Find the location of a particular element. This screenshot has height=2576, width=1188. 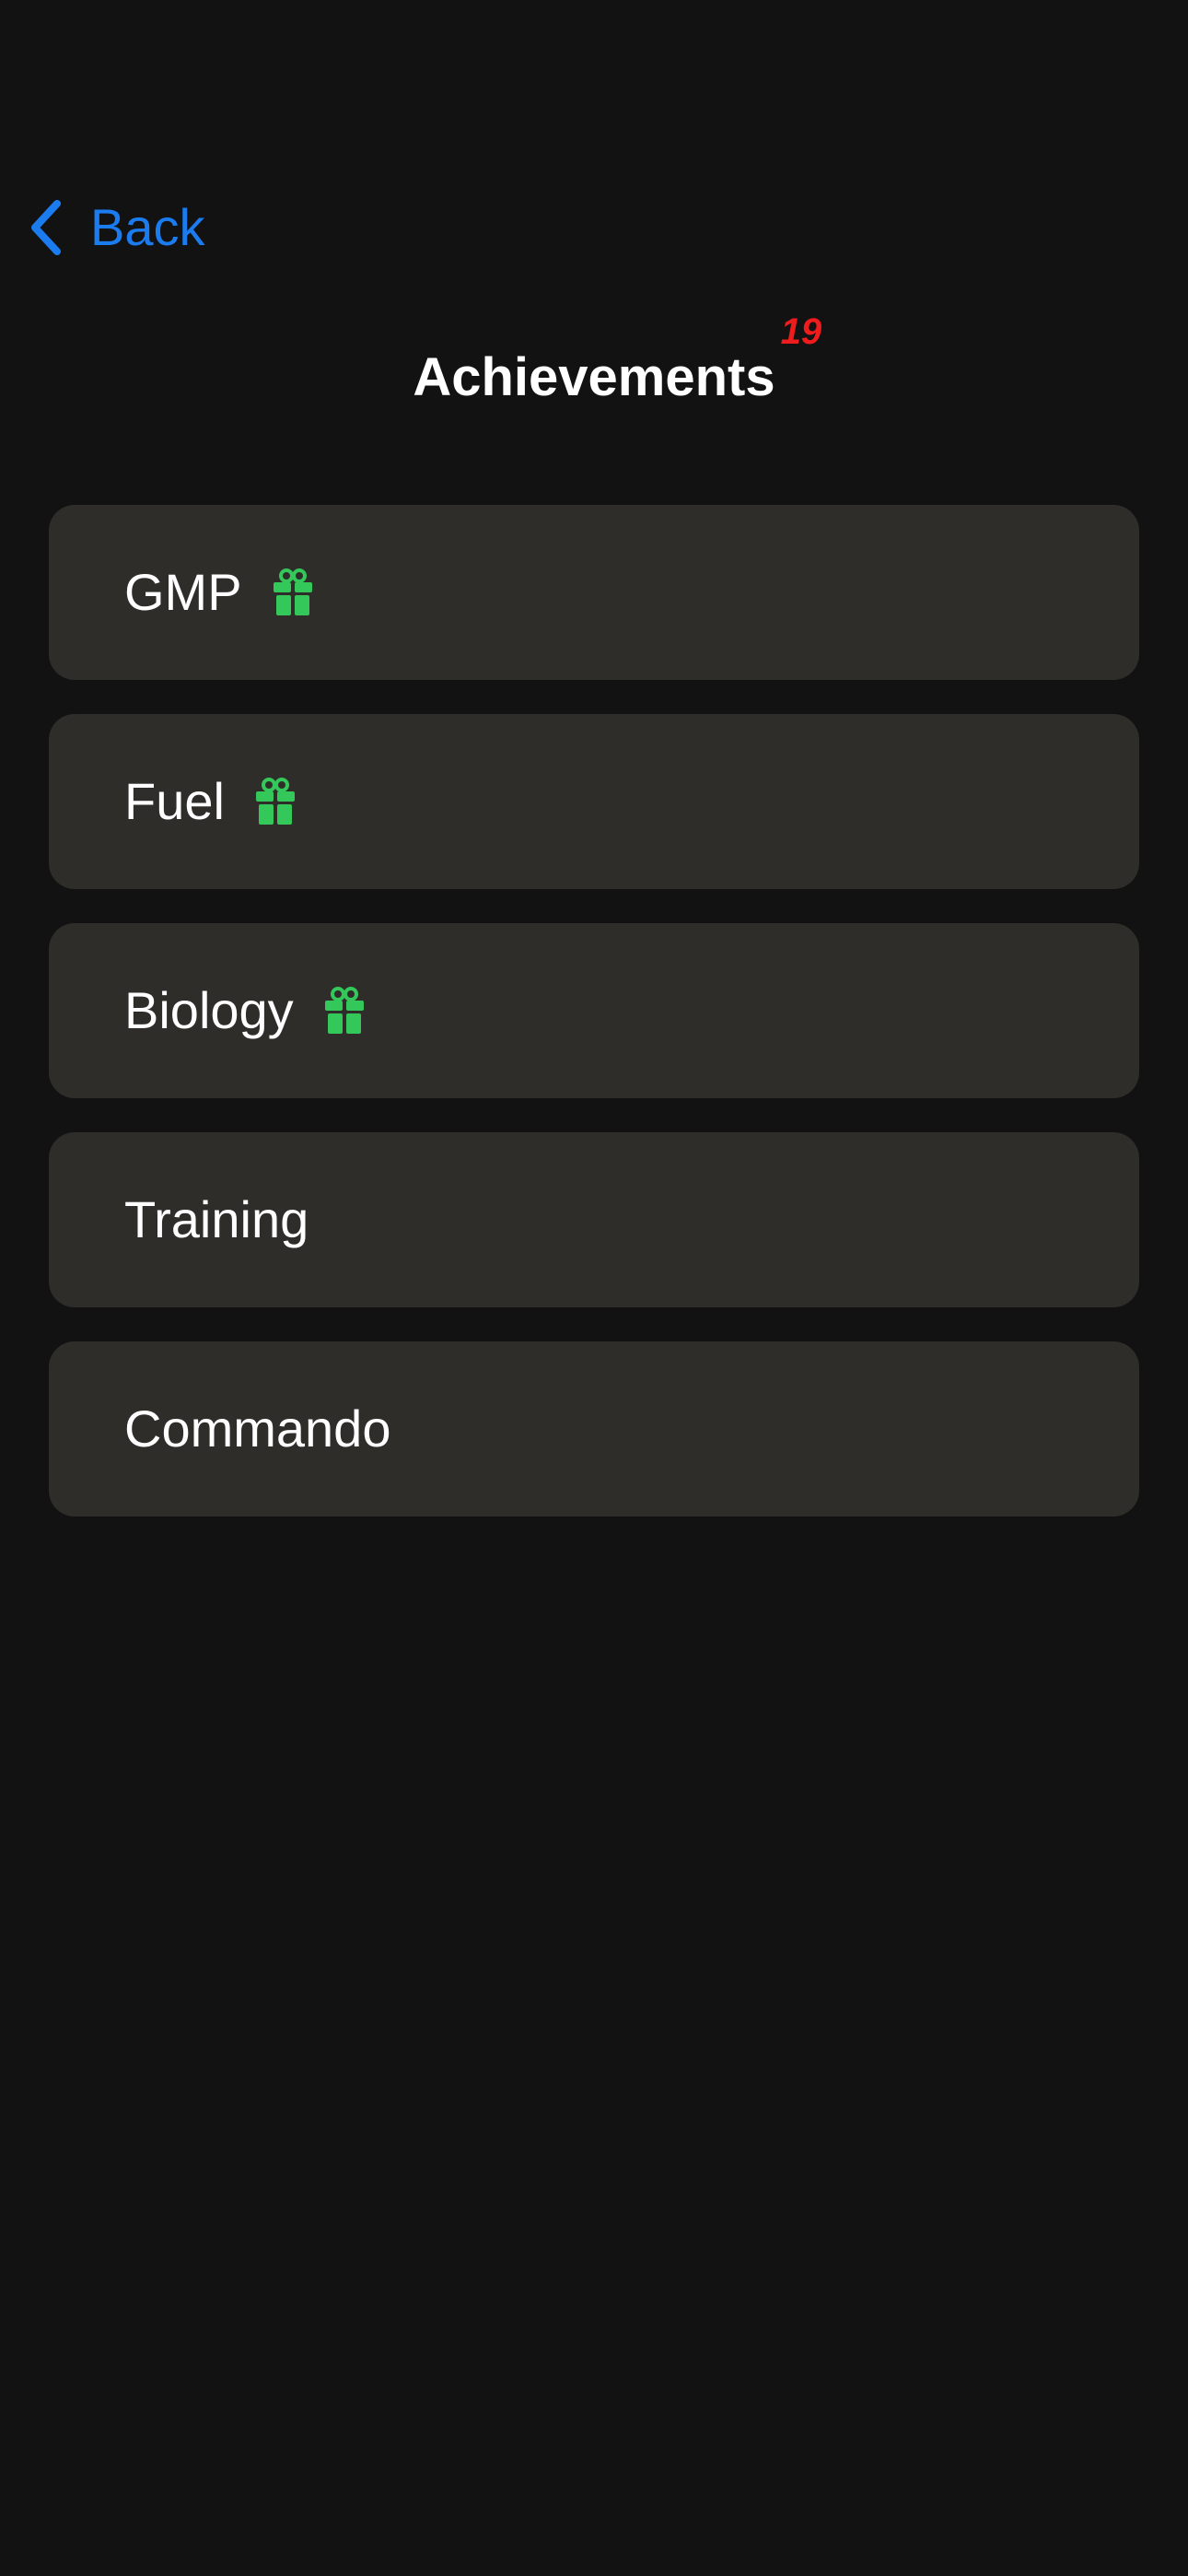

page-title-text: Achievements is located at coordinates (594, 377).